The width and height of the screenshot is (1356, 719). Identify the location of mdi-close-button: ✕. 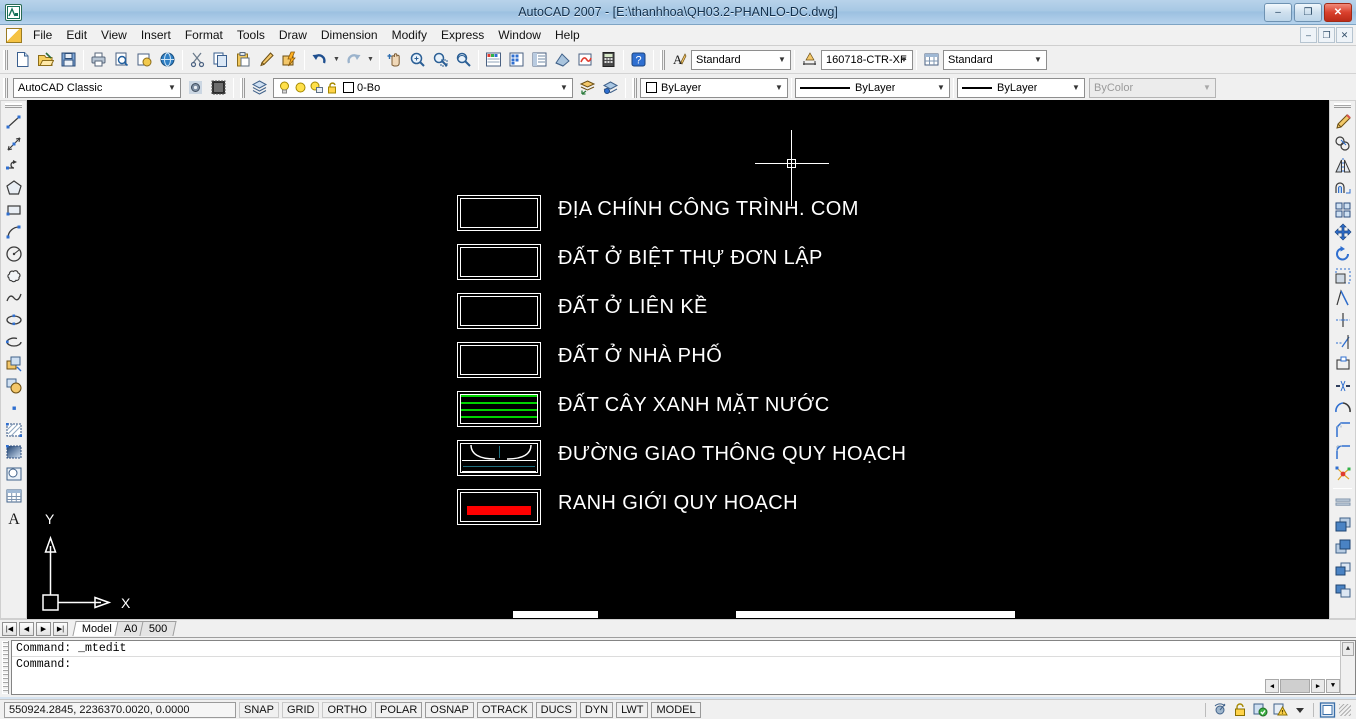
(1344, 35).